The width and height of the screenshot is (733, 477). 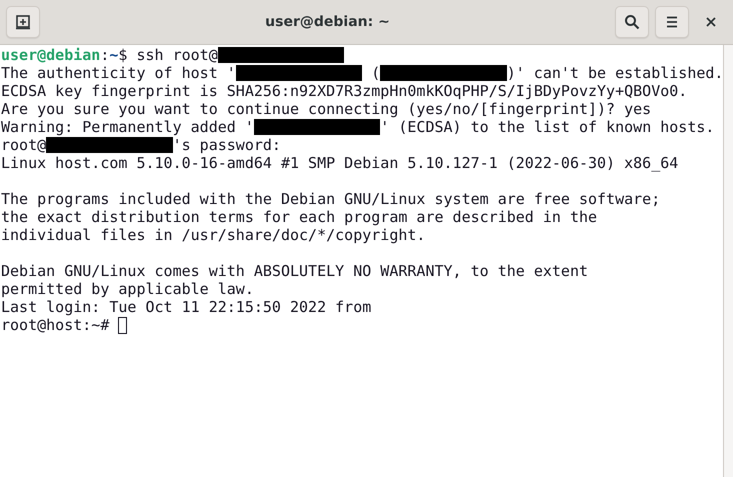 What do you see at coordinates (213, 235) in the screenshot?
I see `terminal-text: individual files in /usr/share/doc/*/copyright.` at bounding box center [213, 235].